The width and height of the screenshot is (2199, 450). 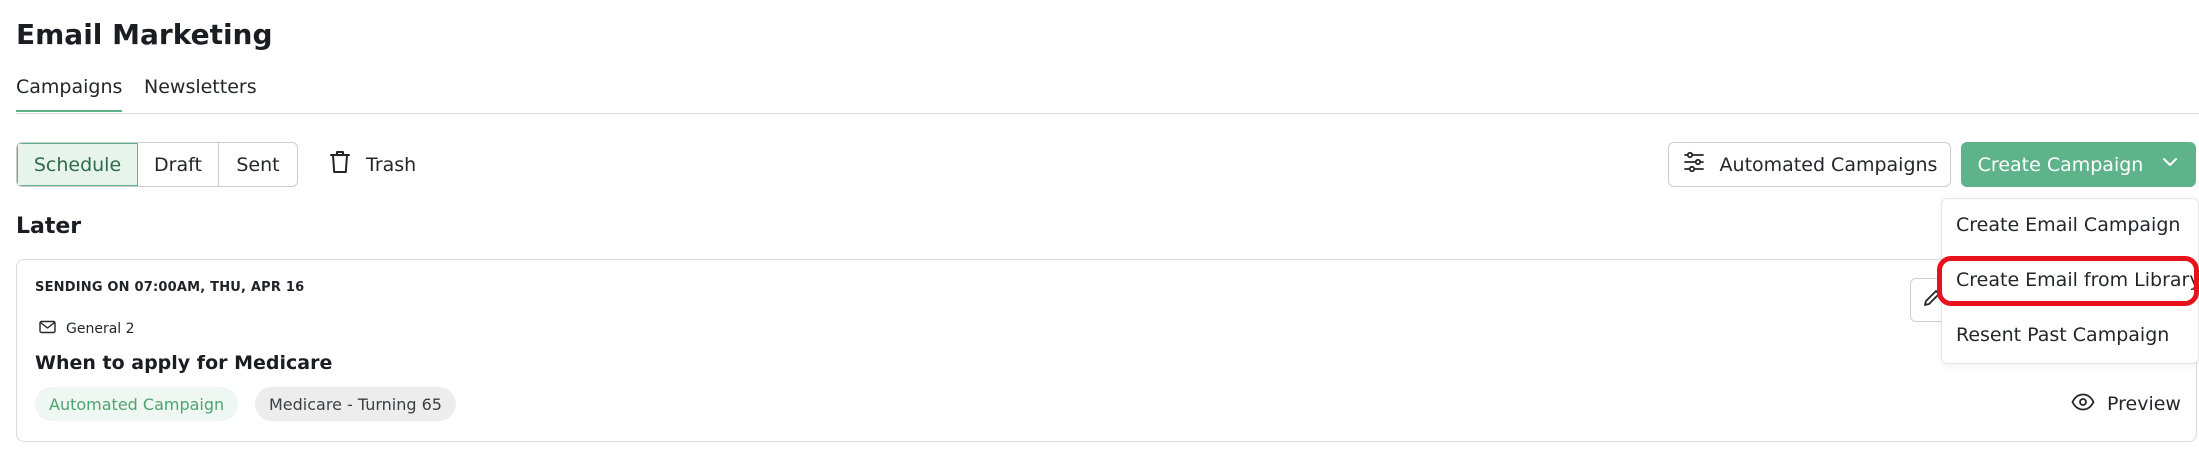 I want to click on automated-campaigns-button: Automated Campaigns, so click(x=1809, y=164).